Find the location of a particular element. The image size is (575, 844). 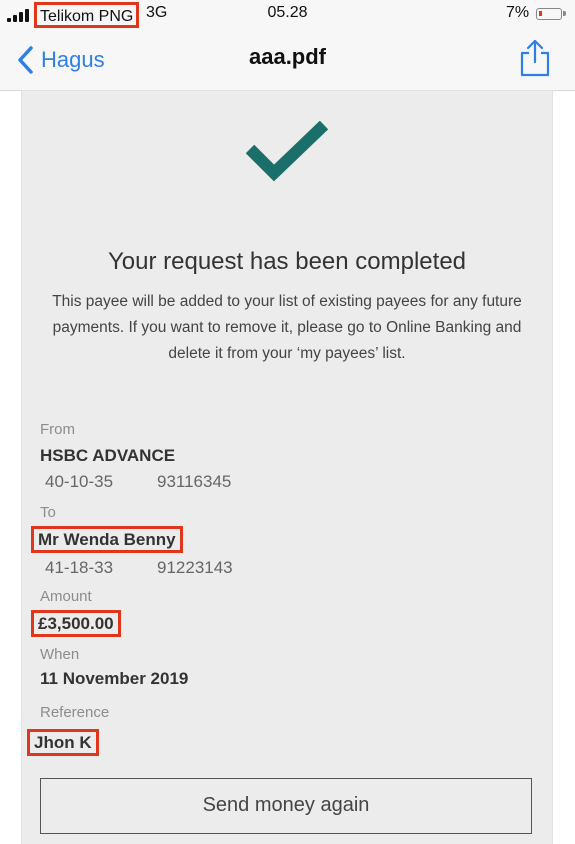

payee-name-highlight: Mr Wenda Benny is located at coordinates (107, 539).